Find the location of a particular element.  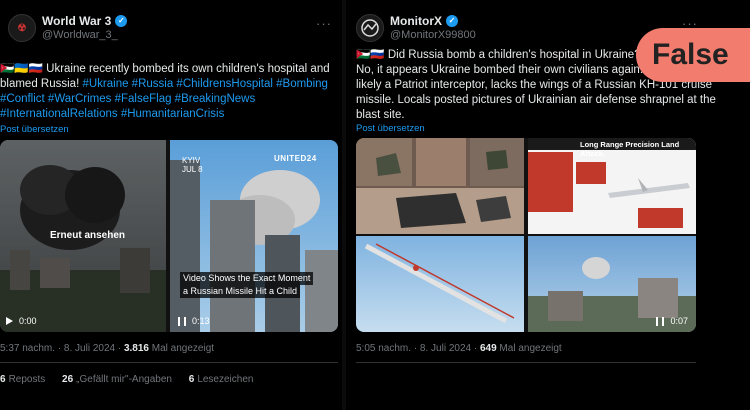

video-controls: 0:13 is located at coordinates (194, 321).